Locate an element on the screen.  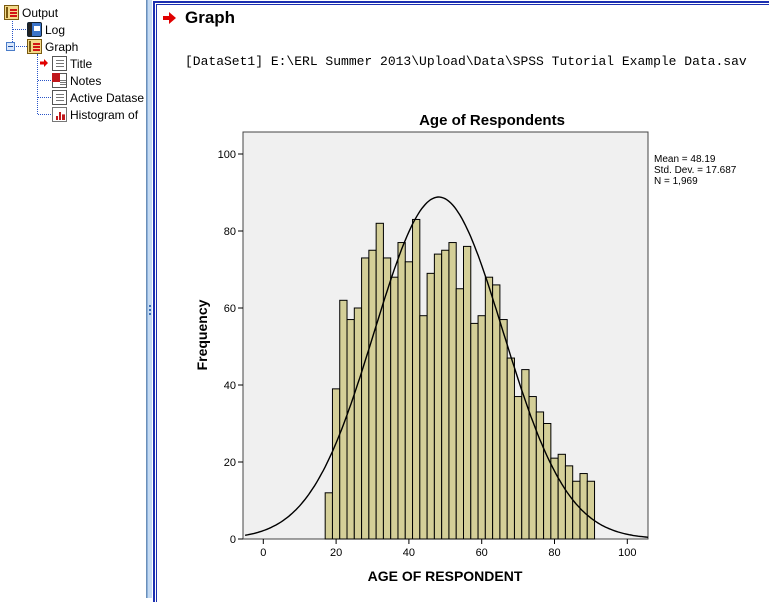
x-tick-label: 60 is located at coordinates (482, 553).